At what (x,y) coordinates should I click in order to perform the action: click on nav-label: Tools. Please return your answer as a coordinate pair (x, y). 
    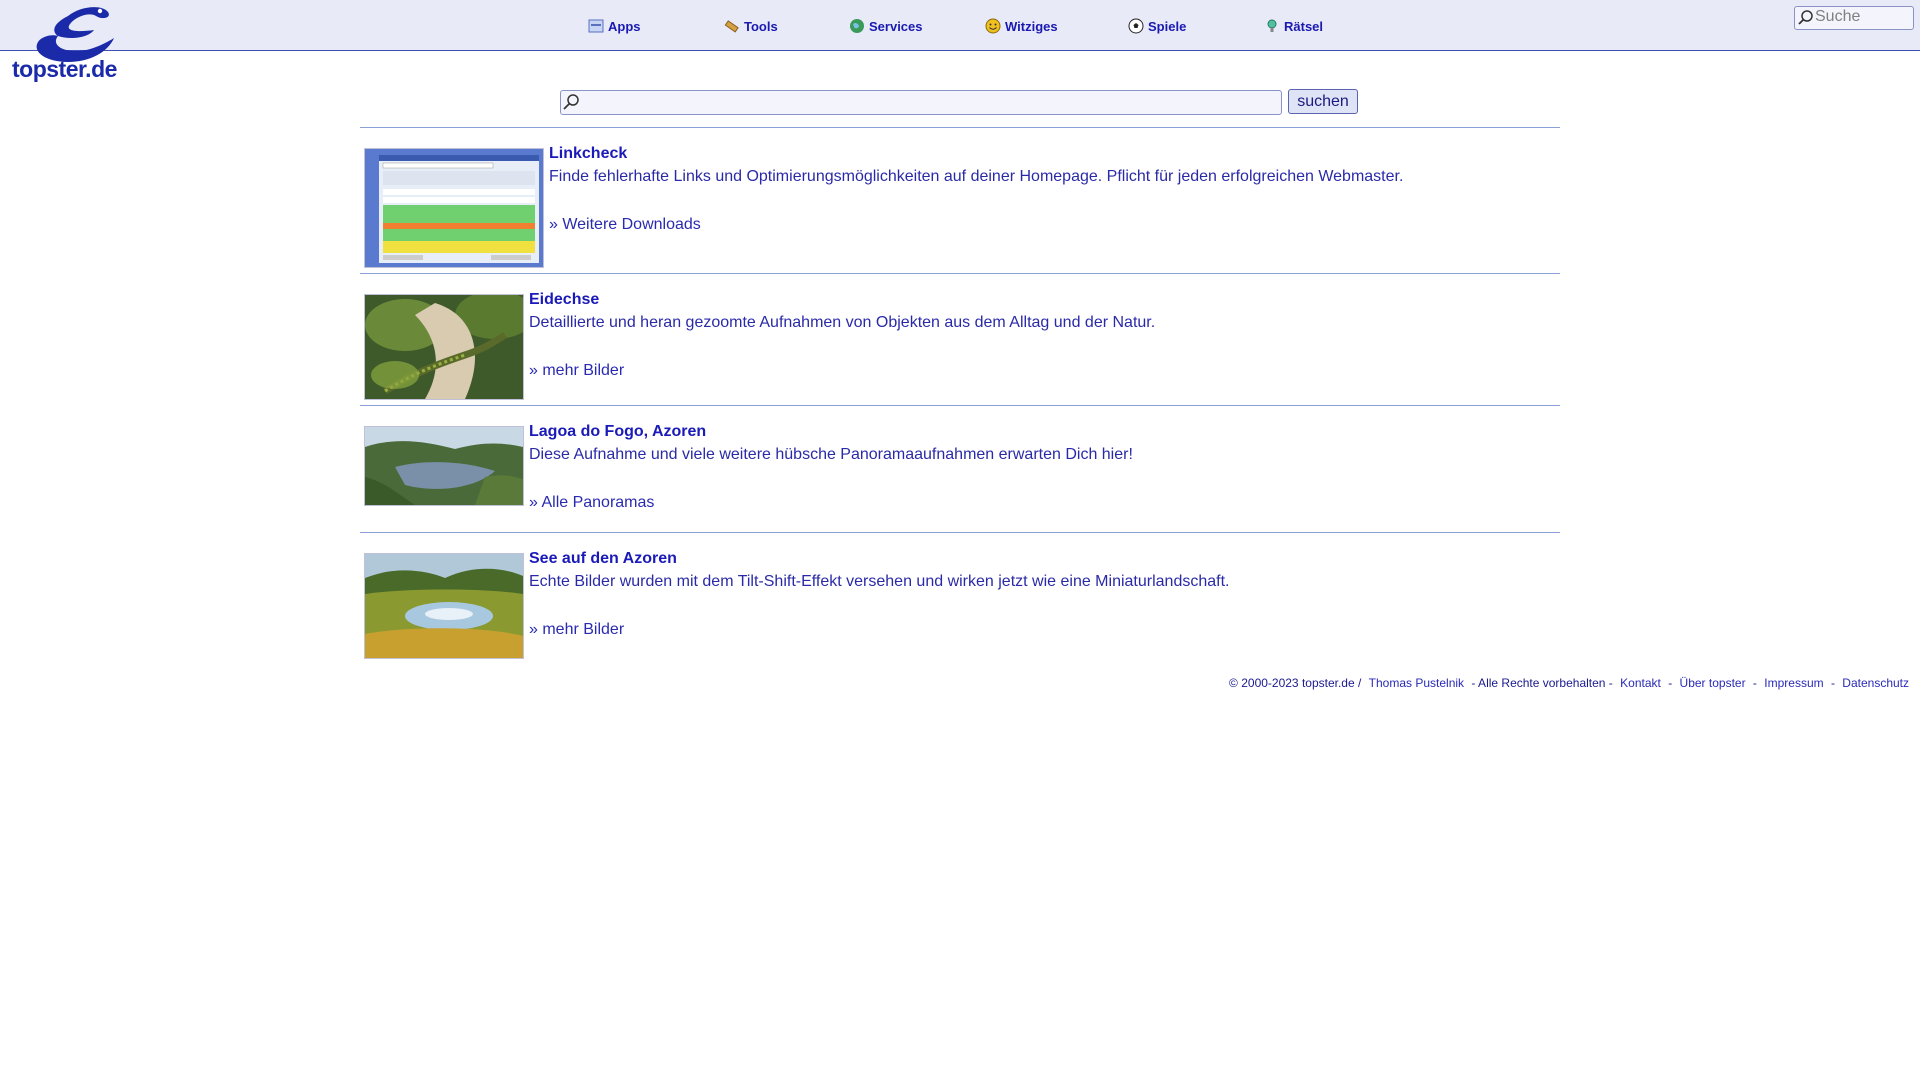
    Looking at the image, I should click on (761, 26).